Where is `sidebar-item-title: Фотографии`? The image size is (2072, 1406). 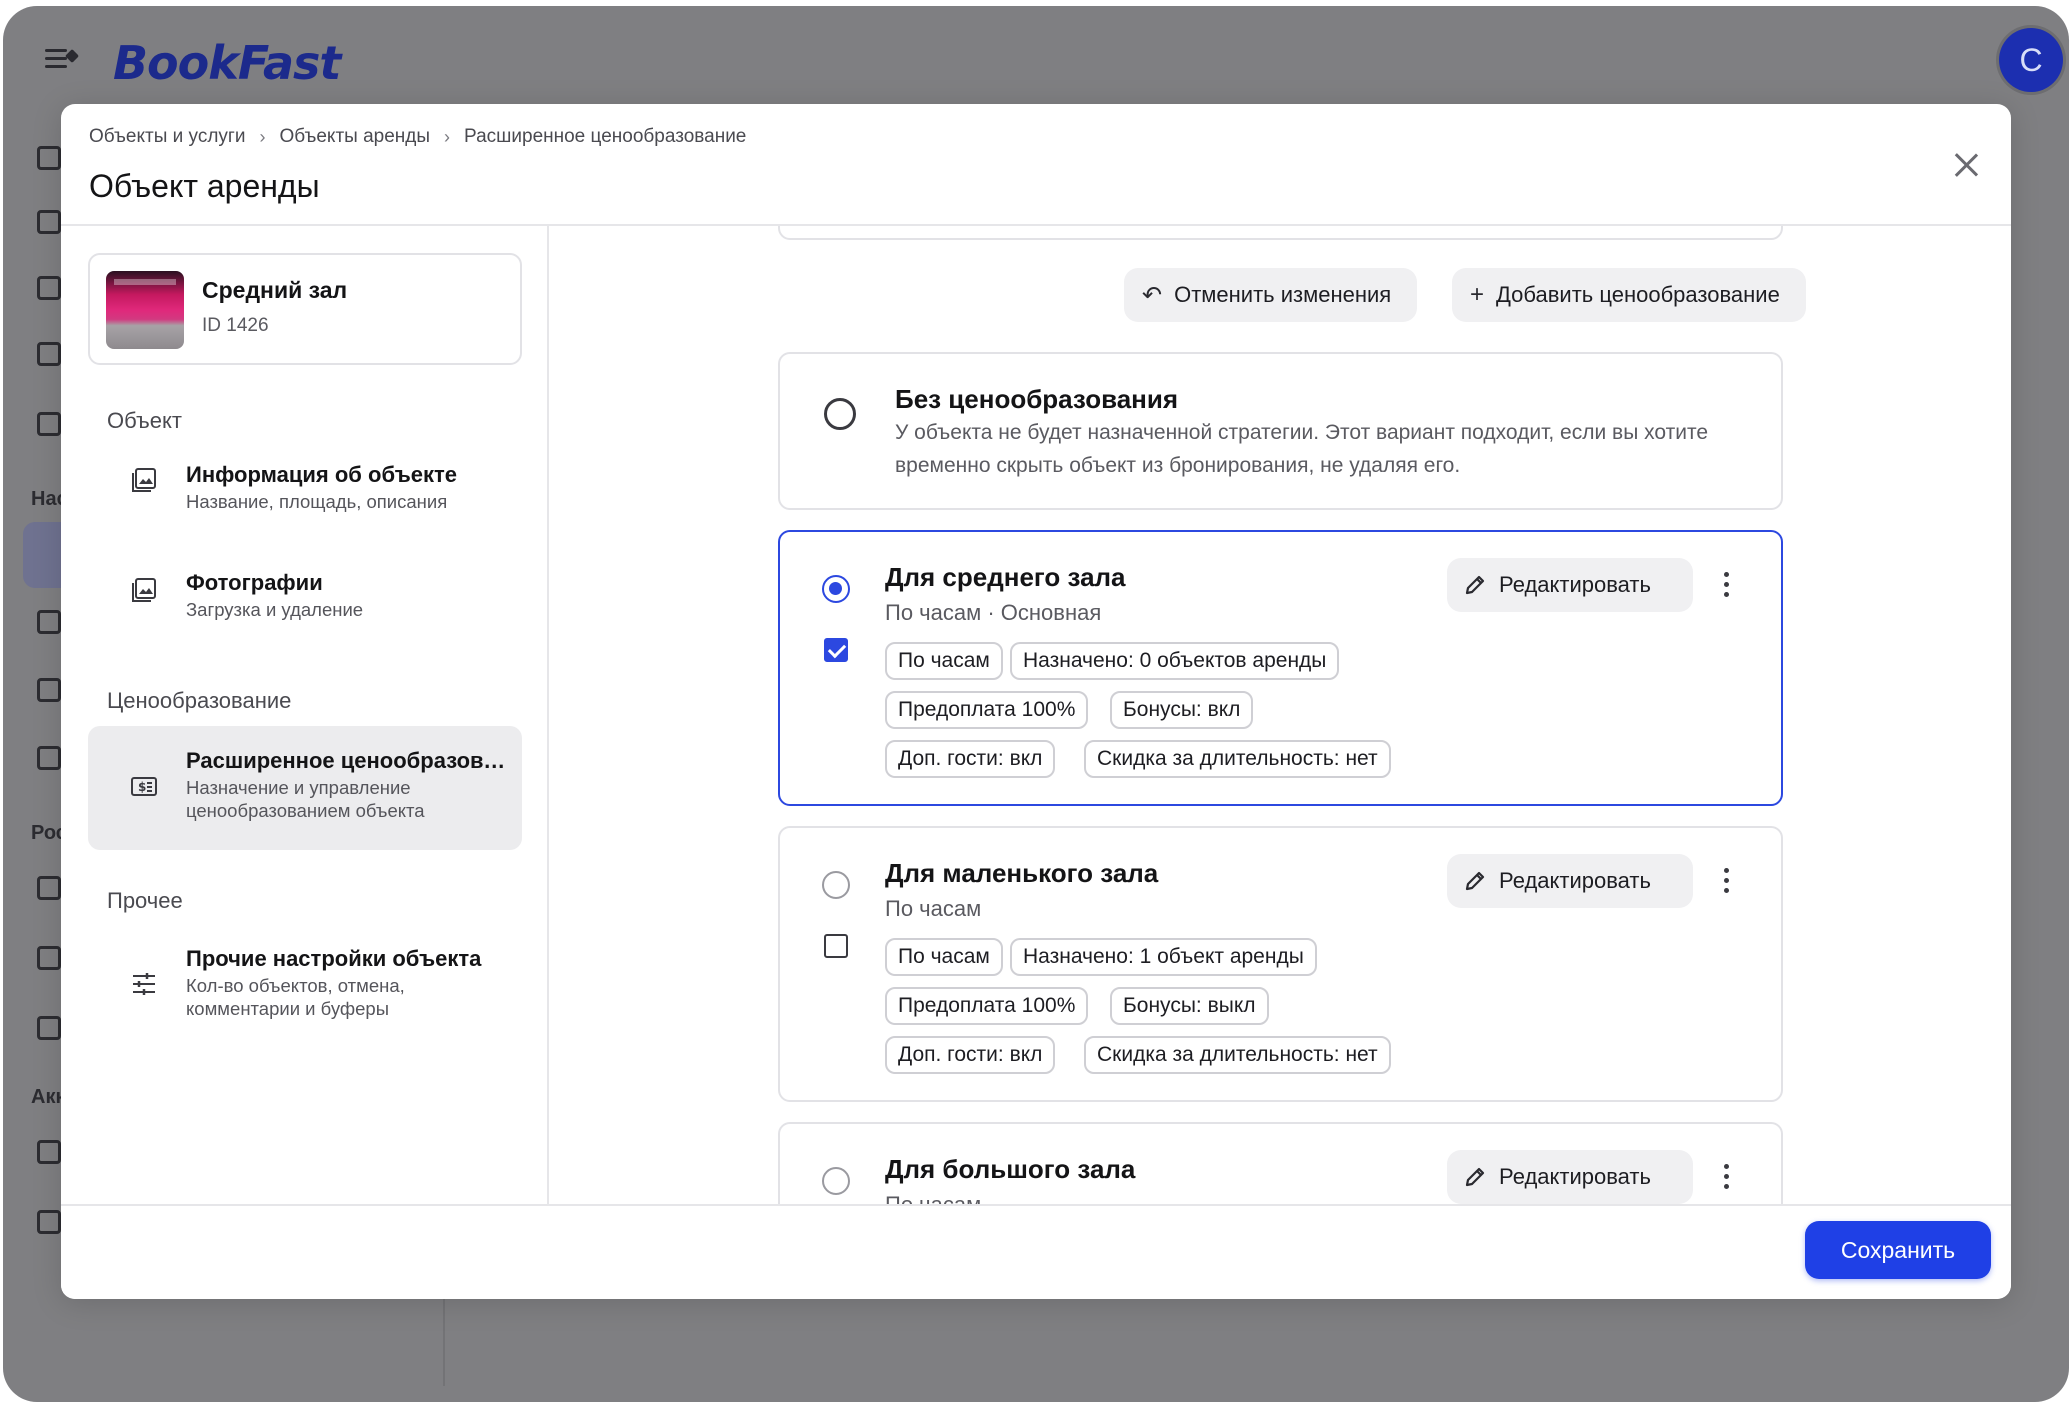 sidebar-item-title: Фотографии is located at coordinates (254, 582).